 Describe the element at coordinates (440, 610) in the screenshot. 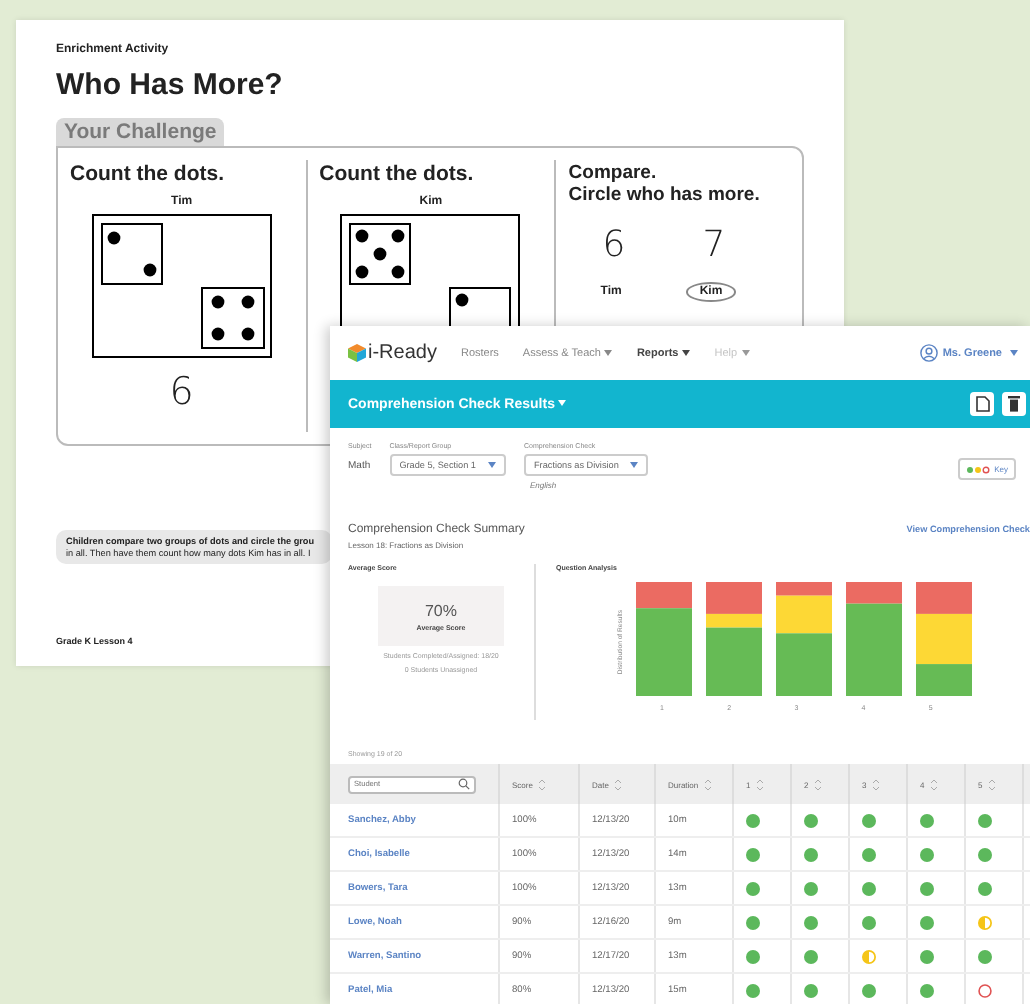

I see `average-score-value: 70%` at that location.